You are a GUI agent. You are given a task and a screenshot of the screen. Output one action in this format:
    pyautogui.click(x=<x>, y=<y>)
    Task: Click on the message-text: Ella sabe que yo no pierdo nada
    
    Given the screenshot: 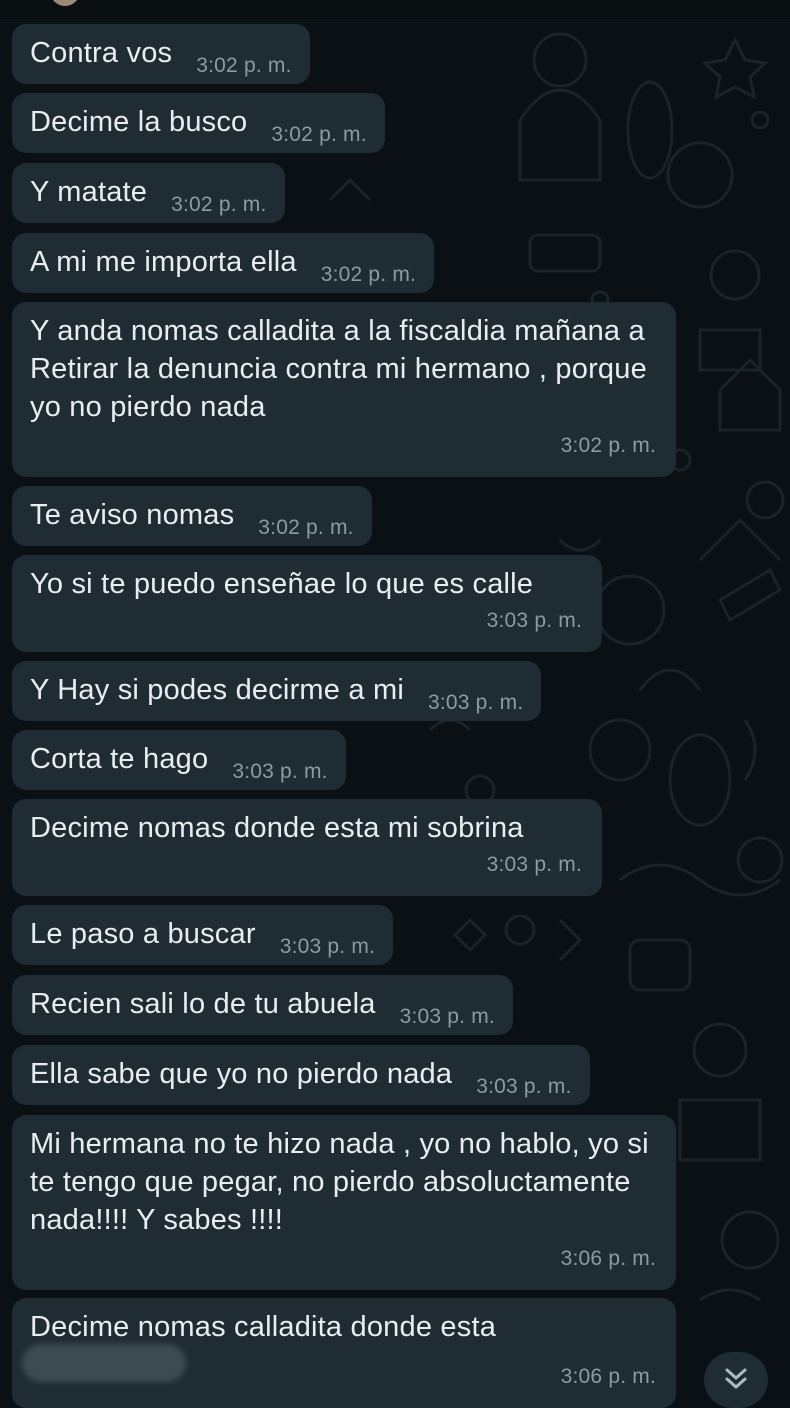 What is the action you would take?
    pyautogui.click(x=241, y=1074)
    